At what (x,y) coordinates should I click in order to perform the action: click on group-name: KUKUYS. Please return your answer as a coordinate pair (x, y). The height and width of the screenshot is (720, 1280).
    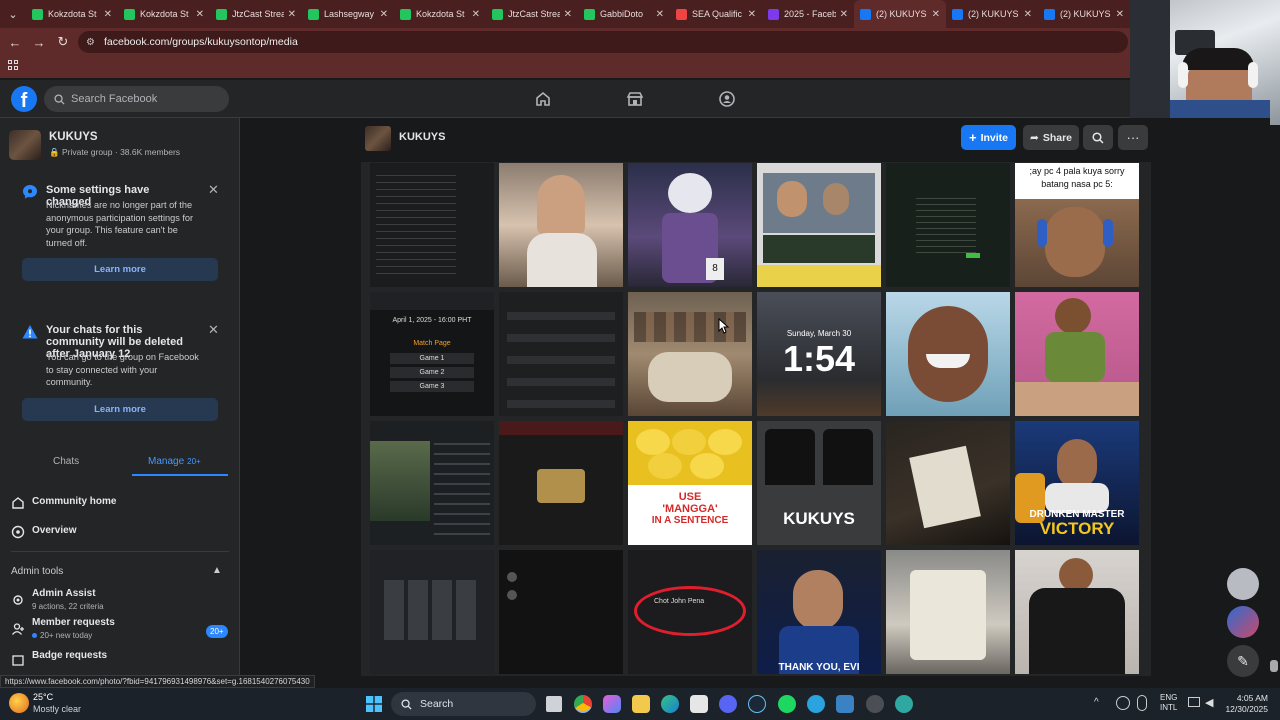
    Looking at the image, I should click on (73, 137).